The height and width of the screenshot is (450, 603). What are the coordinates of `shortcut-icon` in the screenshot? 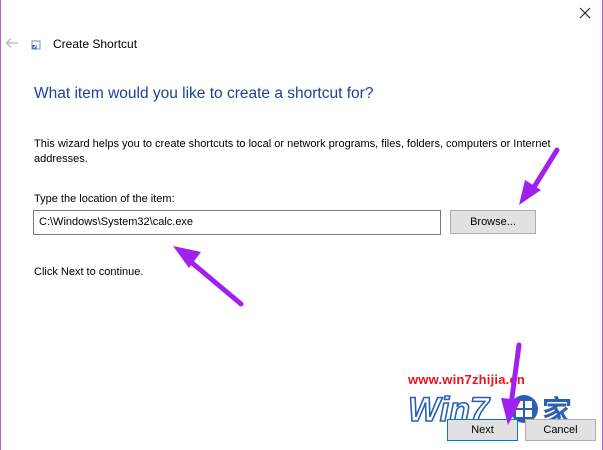 It's located at (36, 45).